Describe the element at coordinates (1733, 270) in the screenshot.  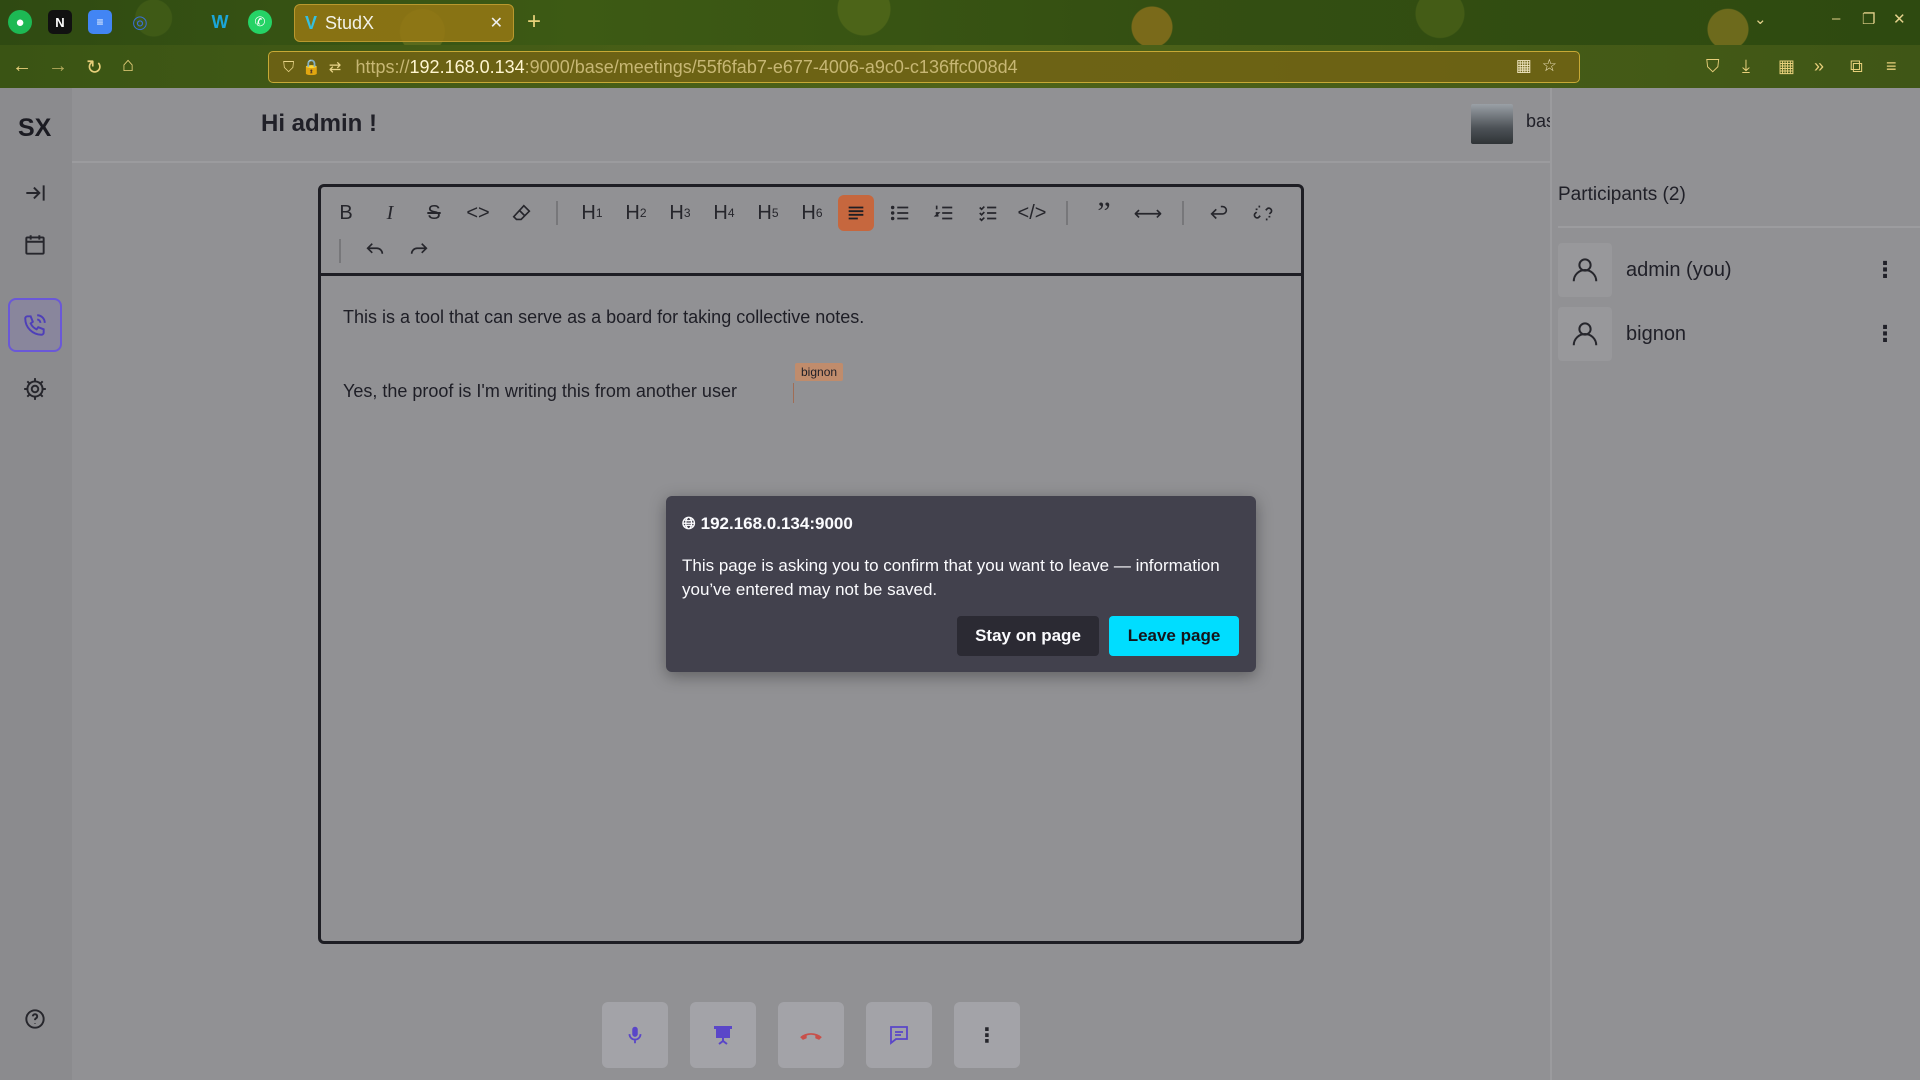
I see `participant-row: admin (you) ⋮` at that location.